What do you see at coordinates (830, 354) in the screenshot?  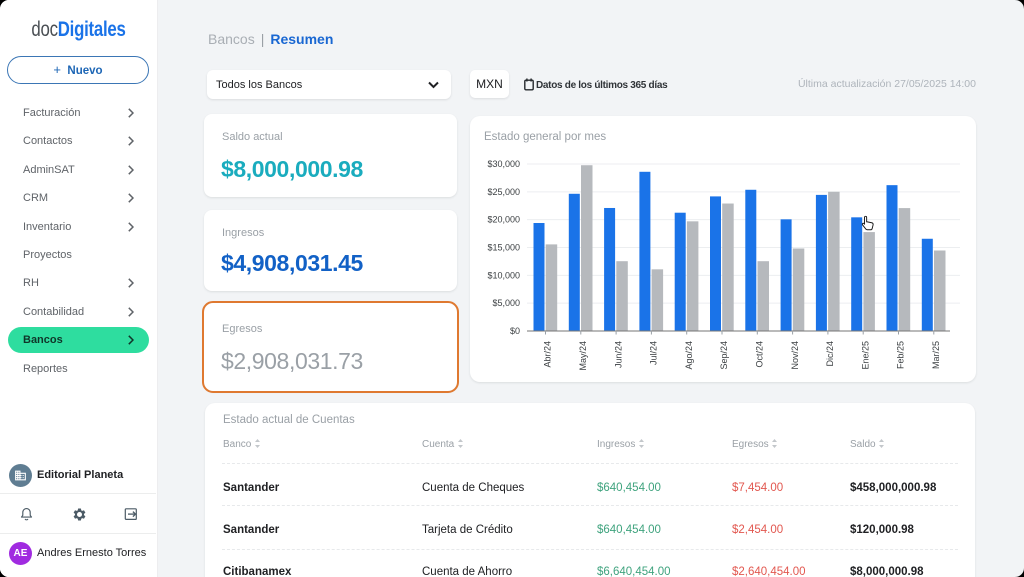 I see `svg-text: Dic/24` at bounding box center [830, 354].